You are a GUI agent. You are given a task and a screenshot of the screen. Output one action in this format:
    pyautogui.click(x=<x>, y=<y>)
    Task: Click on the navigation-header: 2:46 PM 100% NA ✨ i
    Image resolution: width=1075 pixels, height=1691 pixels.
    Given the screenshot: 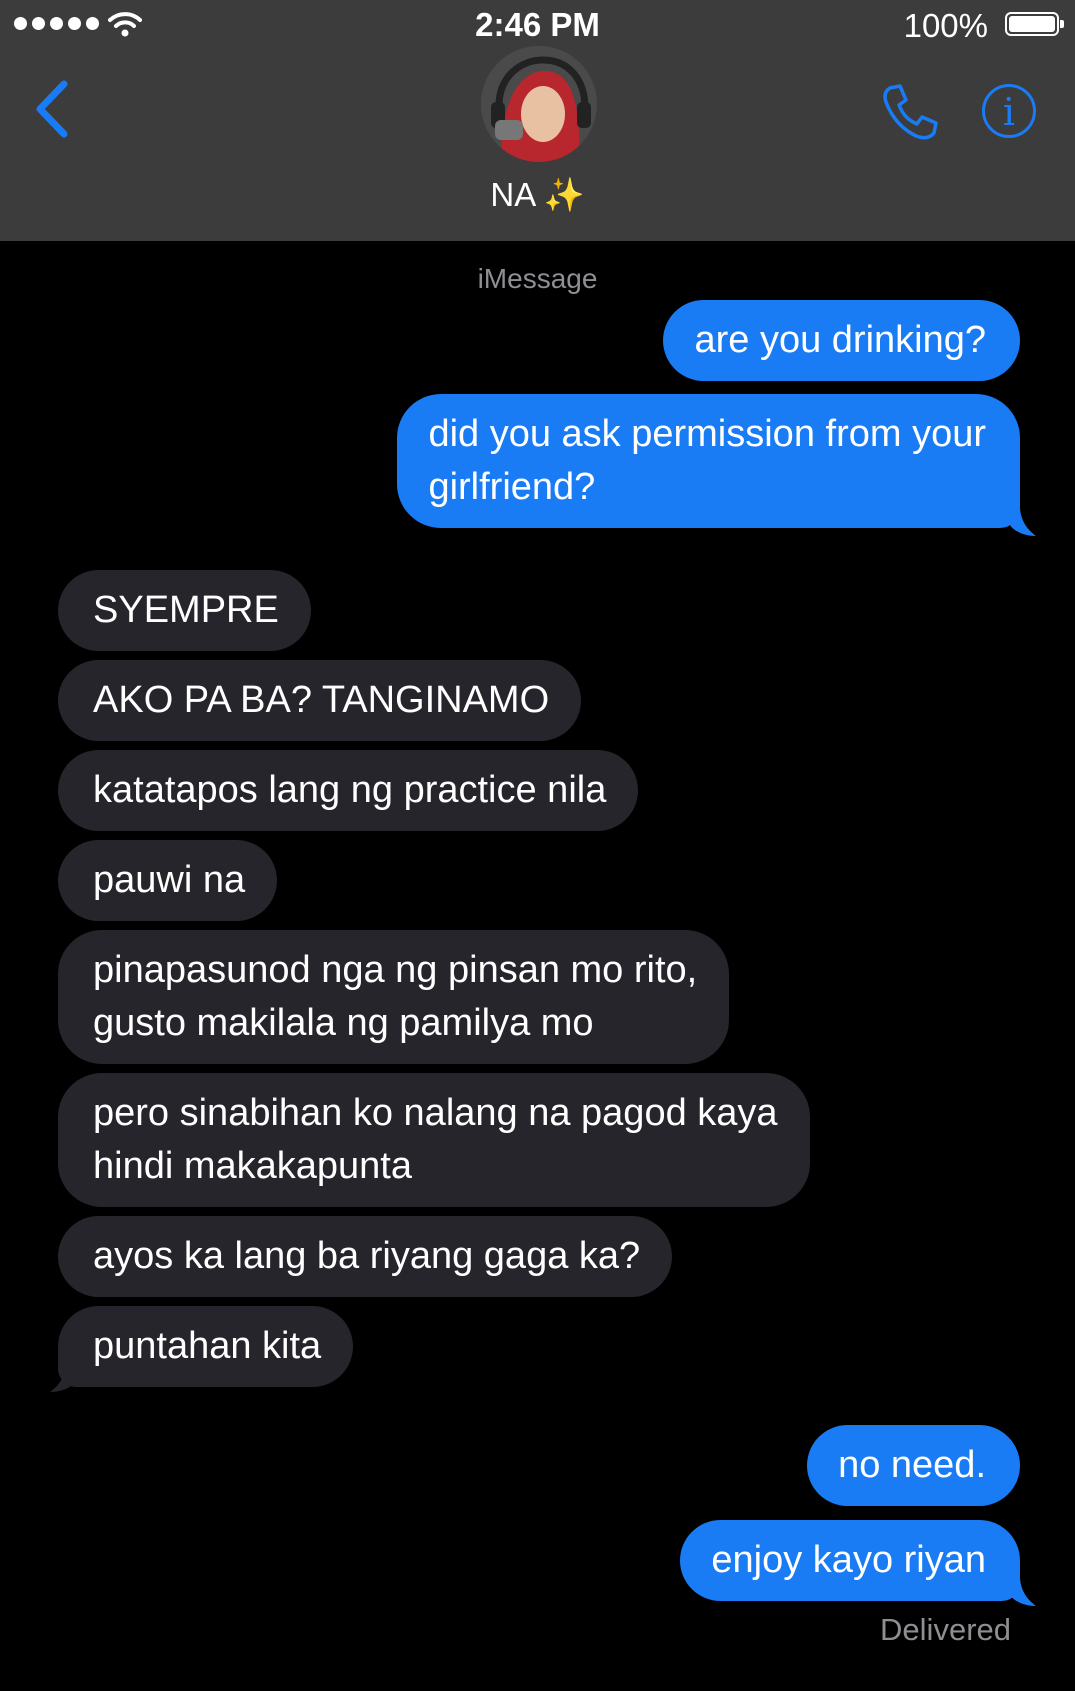 What is the action you would take?
    pyautogui.click(x=537, y=120)
    